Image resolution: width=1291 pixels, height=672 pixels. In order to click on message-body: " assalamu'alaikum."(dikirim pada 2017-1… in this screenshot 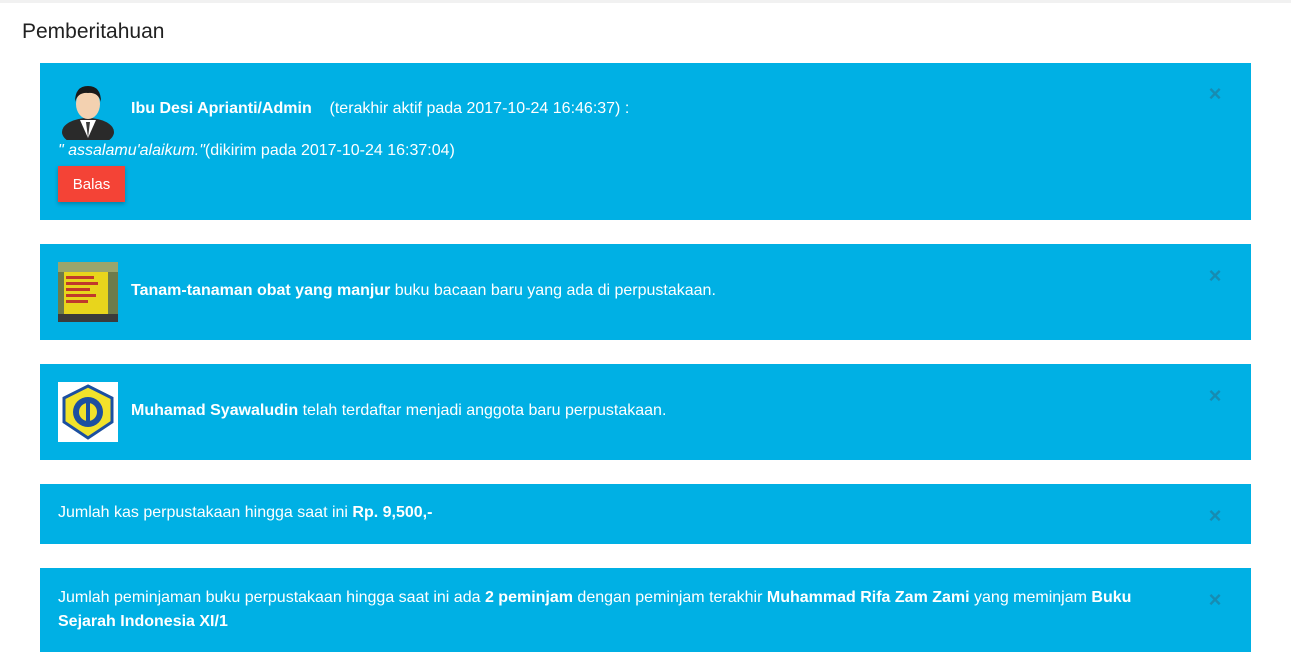, I will do `click(256, 151)`.